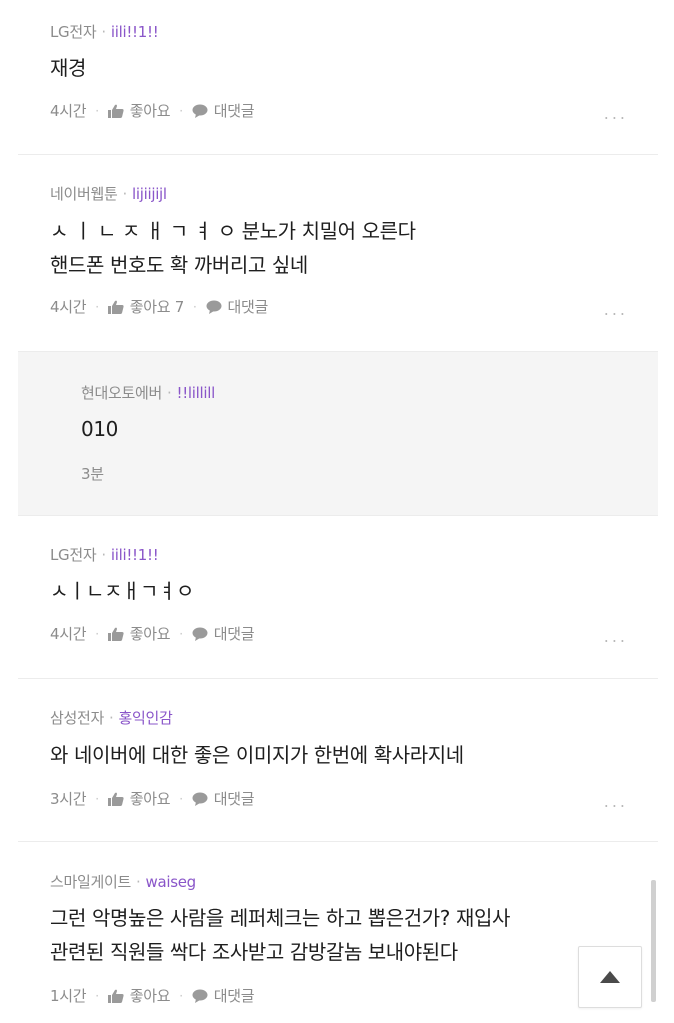 The width and height of the screenshot is (674, 1023). I want to click on nickname-link: 홍익인감, so click(145, 717).